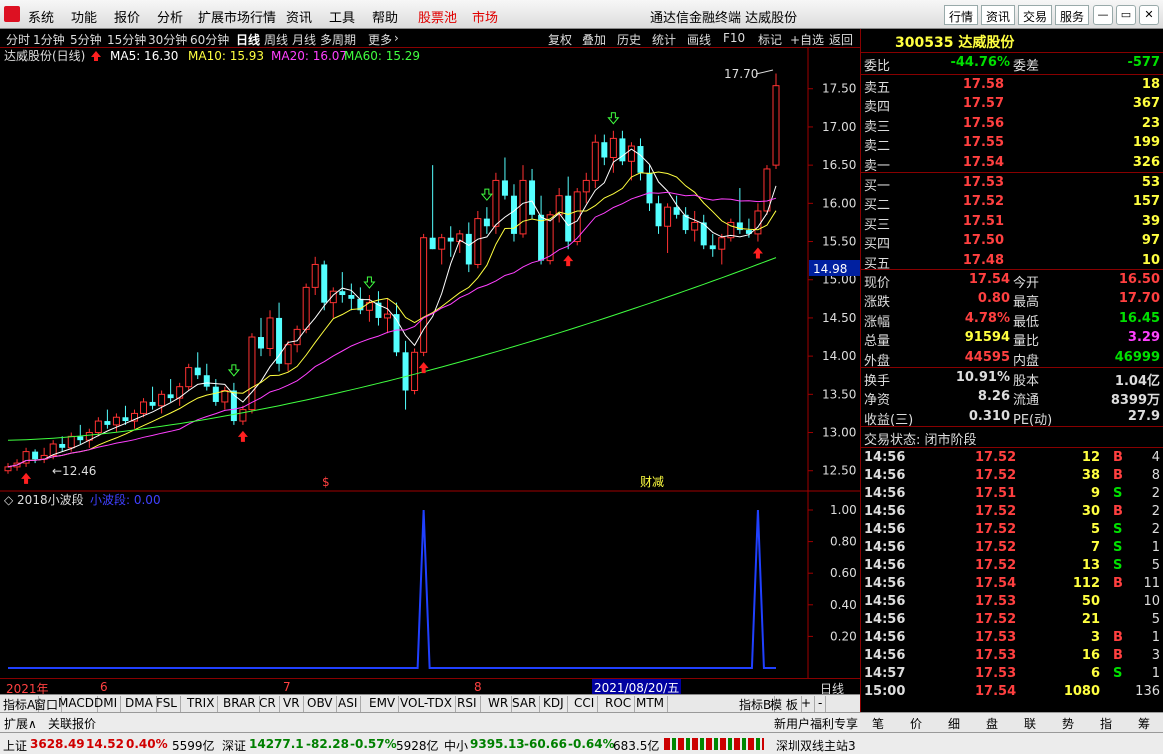  I want to click on indicator-tab-7: BRAR, so click(240, 704).